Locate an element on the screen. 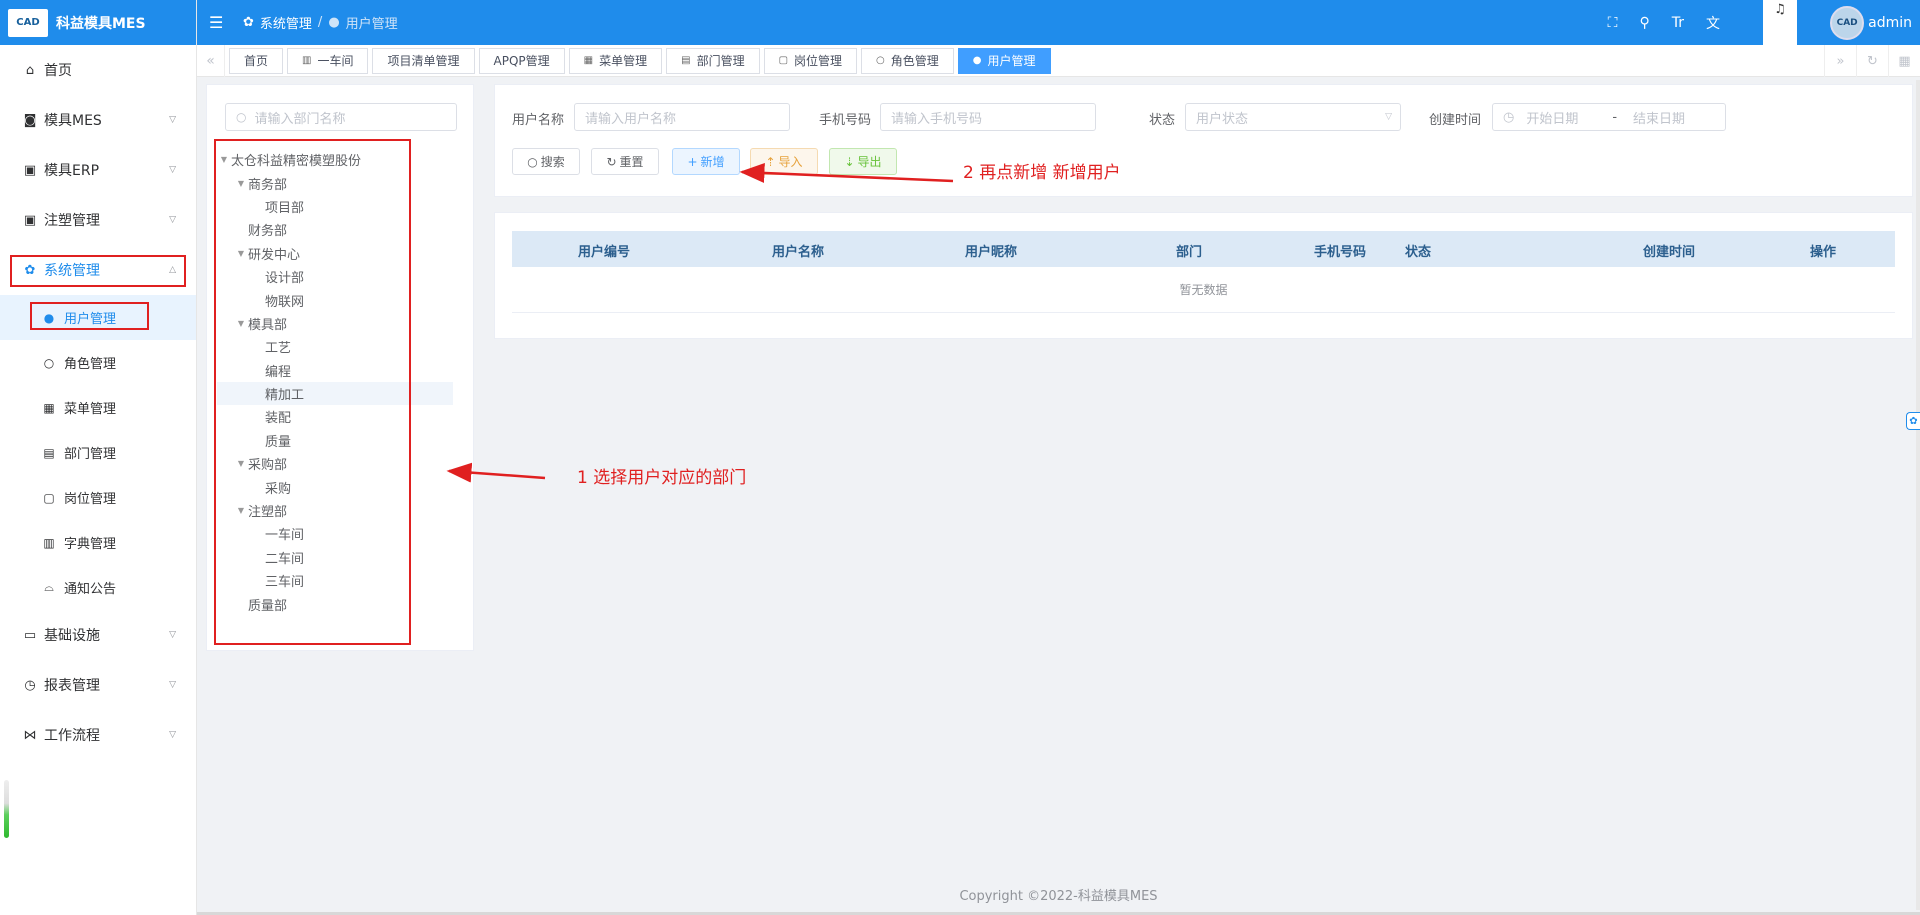 This screenshot has width=1920, height=915. avatar: CAD is located at coordinates (1847, 22).